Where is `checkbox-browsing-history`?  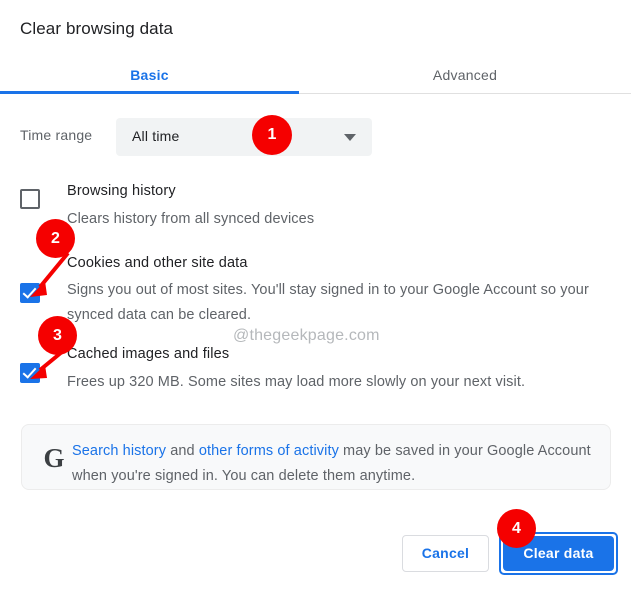
checkbox-browsing-history is located at coordinates (30, 199).